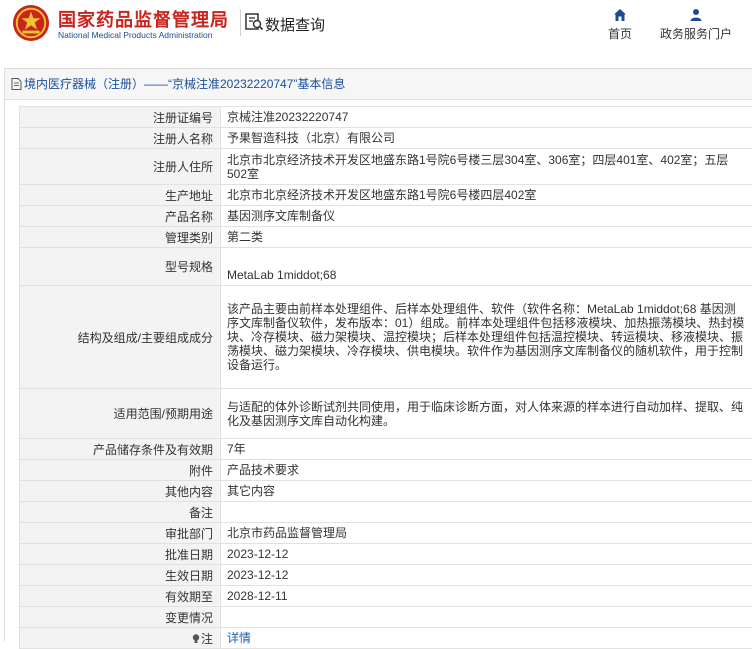  I want to click on row-value: 7年, so click(486, 449).